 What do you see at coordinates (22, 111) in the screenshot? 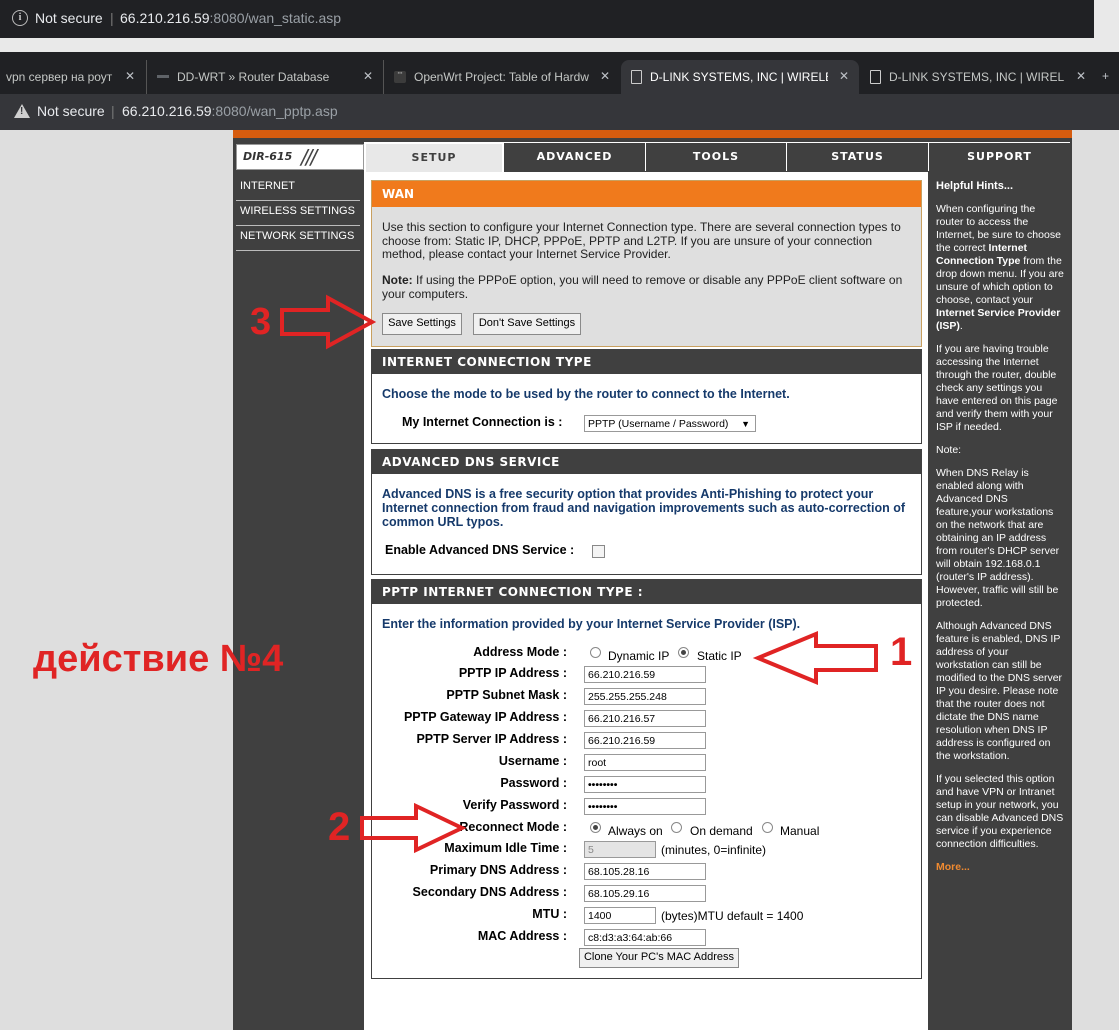
I see `warning-icon: !` at bounding box center [22, 111].